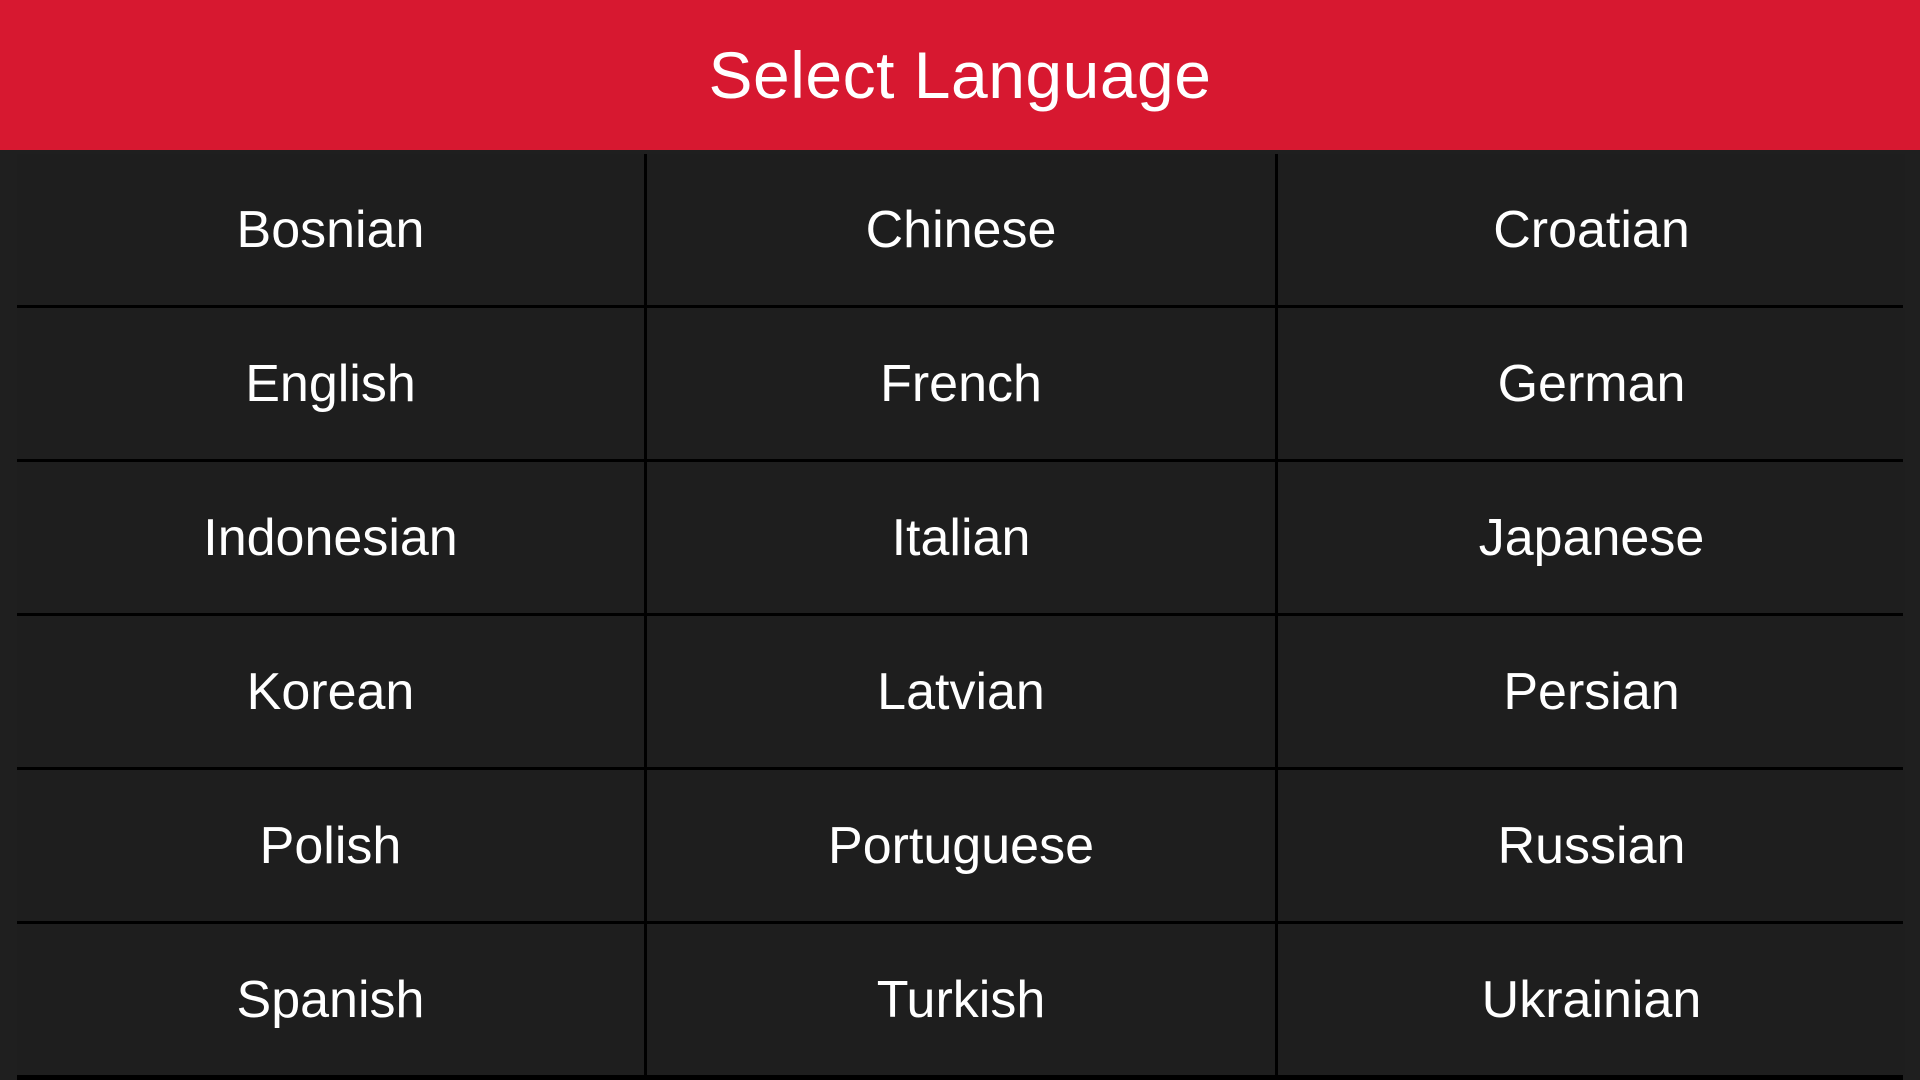 The image size is (1920, 1080). What do you see at coordinates (330, 999) in the screenshot?
I see `language-option-spanish: Spanish` at bounding box center [330, 999].